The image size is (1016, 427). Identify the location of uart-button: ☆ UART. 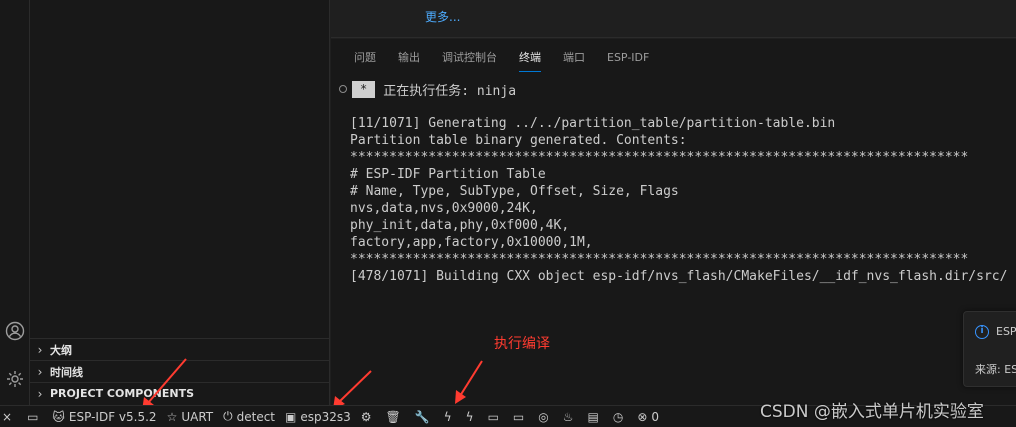
(190, 416).